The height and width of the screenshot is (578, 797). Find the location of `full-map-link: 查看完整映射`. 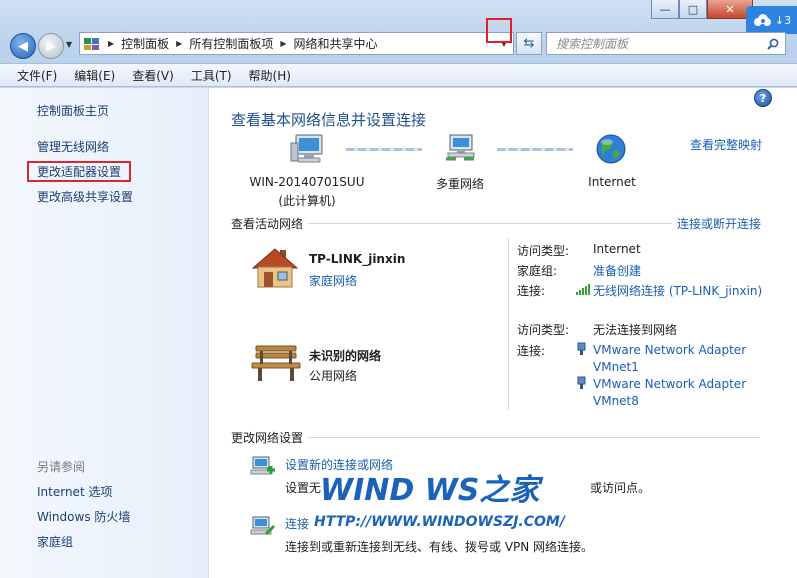

full-map-link: 查看完整映射 is located at coordinates (726, 144).